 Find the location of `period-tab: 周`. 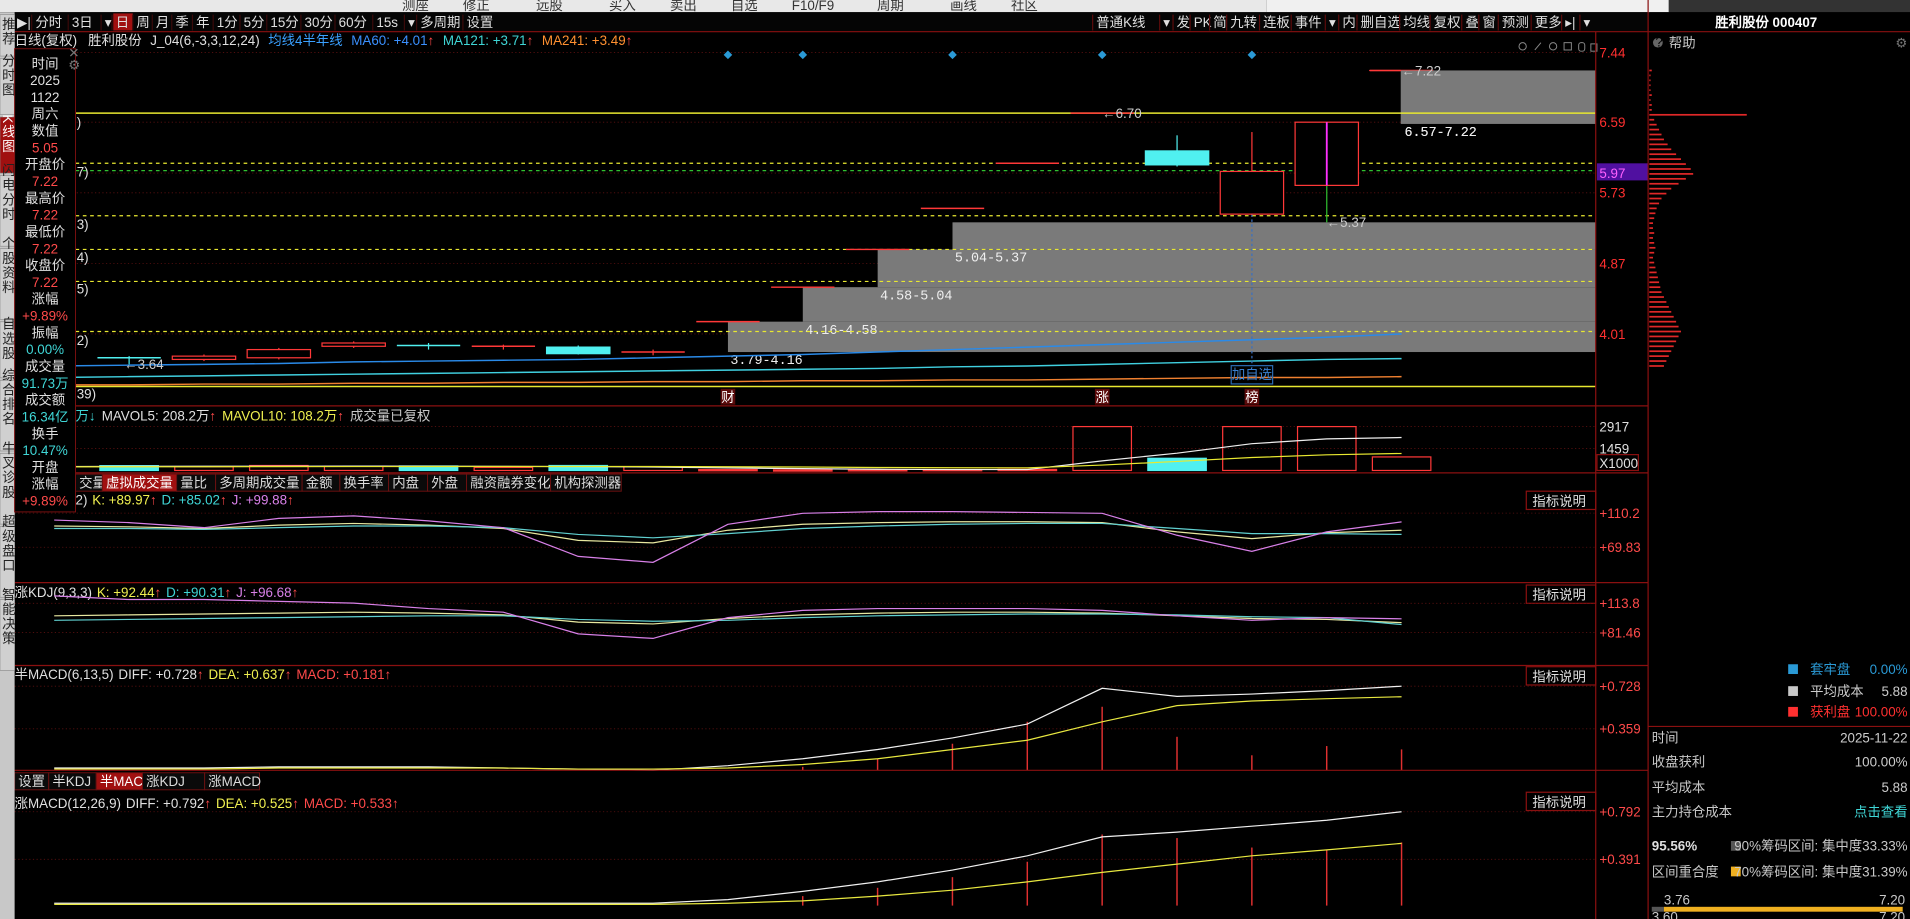

period-tab: 周 is located at coordinates (142, 22).